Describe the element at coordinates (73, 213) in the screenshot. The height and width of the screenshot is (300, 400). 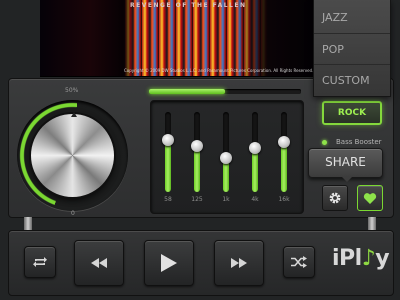
I see `volume-min-label: 0` at that location.